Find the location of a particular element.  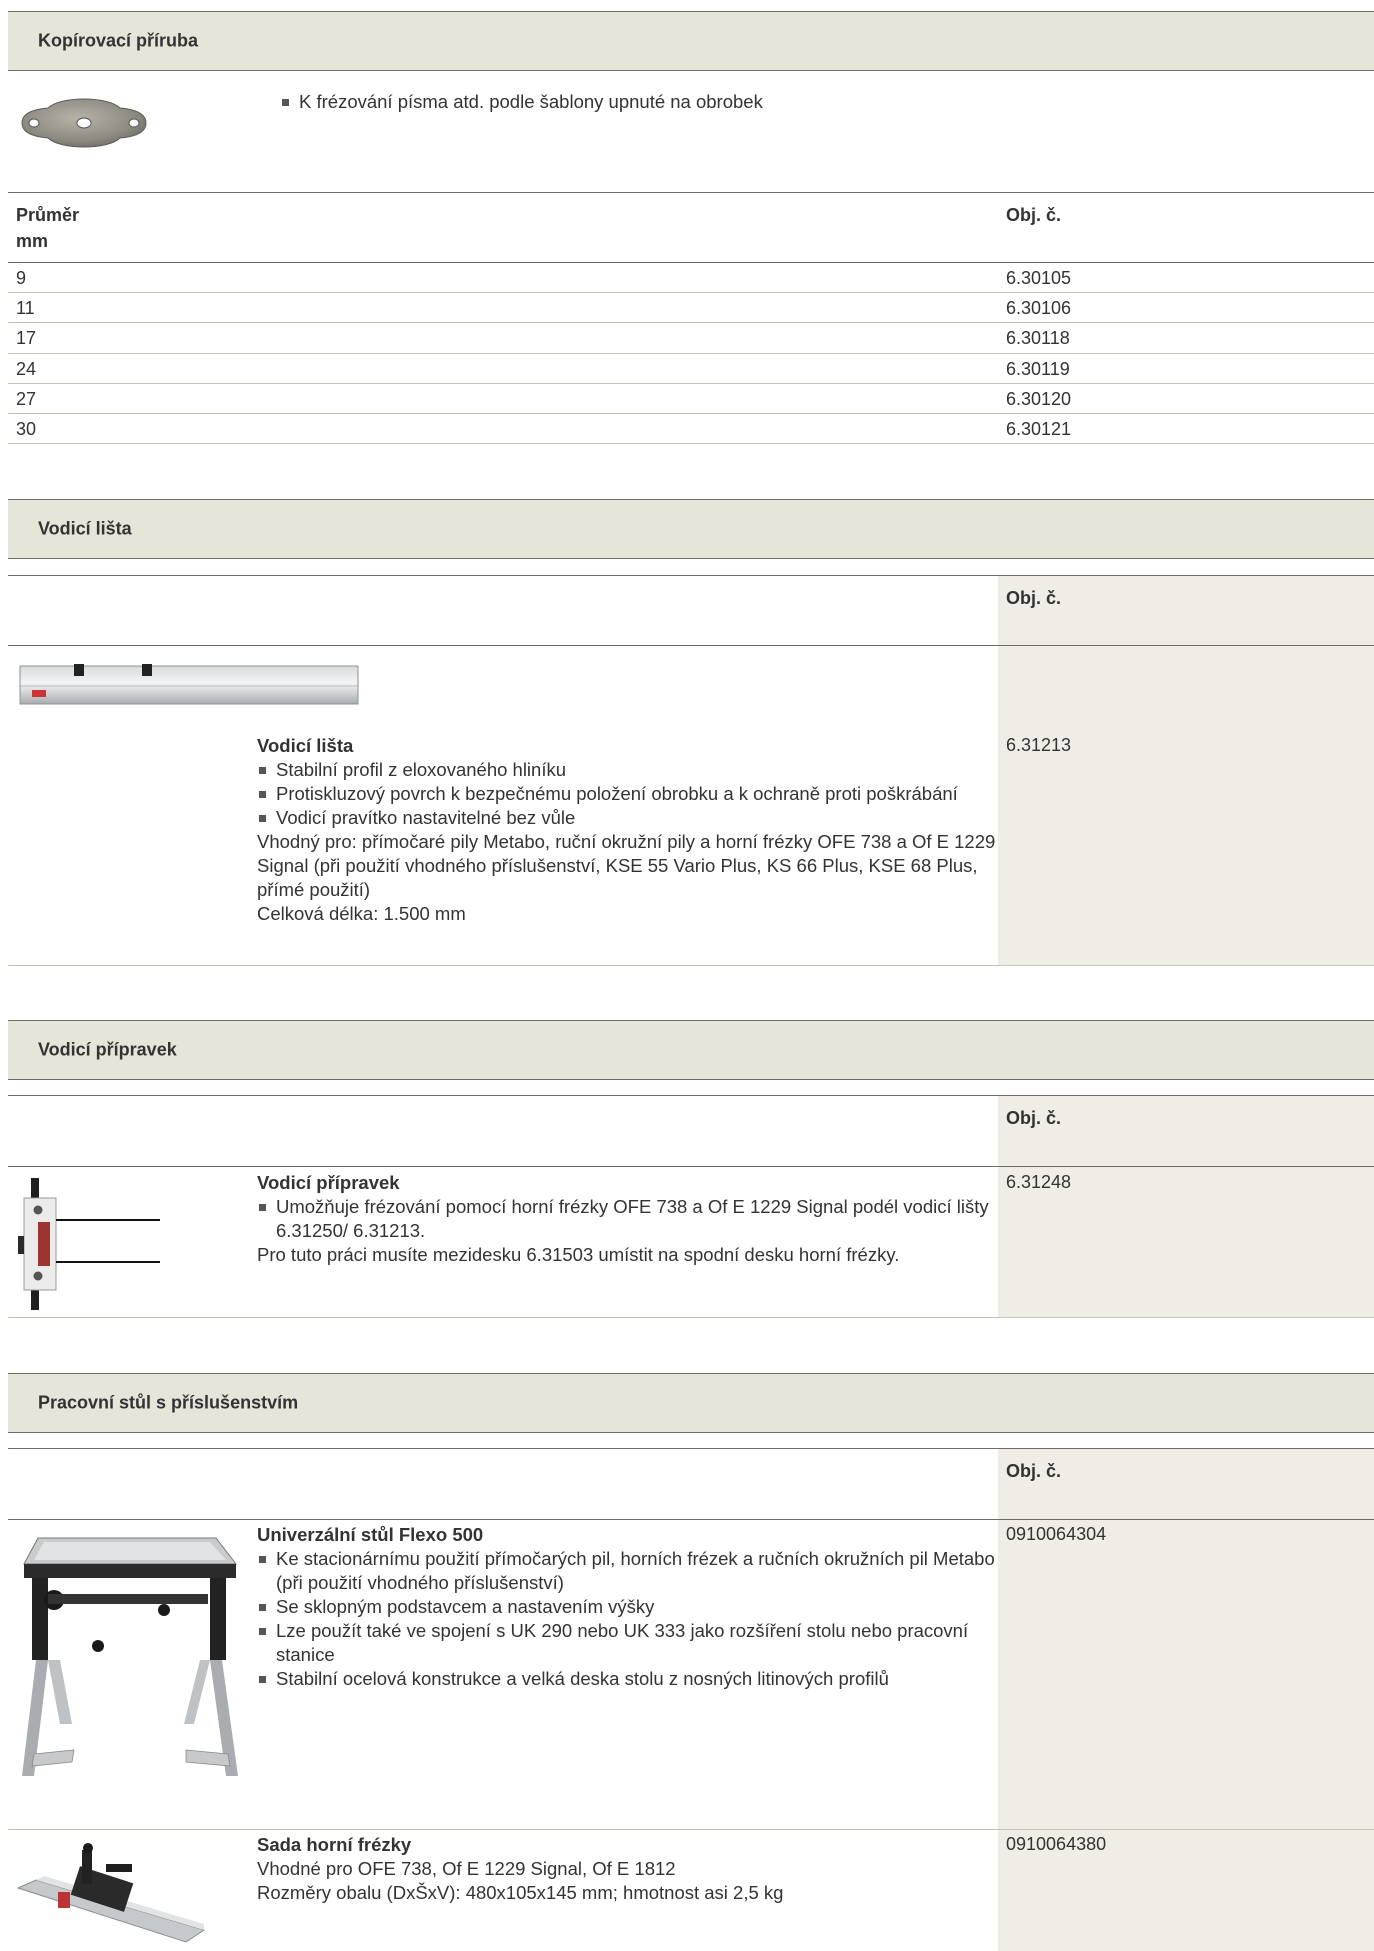

table-row-order: 6.30120 is located at coordinates (1039, 399).